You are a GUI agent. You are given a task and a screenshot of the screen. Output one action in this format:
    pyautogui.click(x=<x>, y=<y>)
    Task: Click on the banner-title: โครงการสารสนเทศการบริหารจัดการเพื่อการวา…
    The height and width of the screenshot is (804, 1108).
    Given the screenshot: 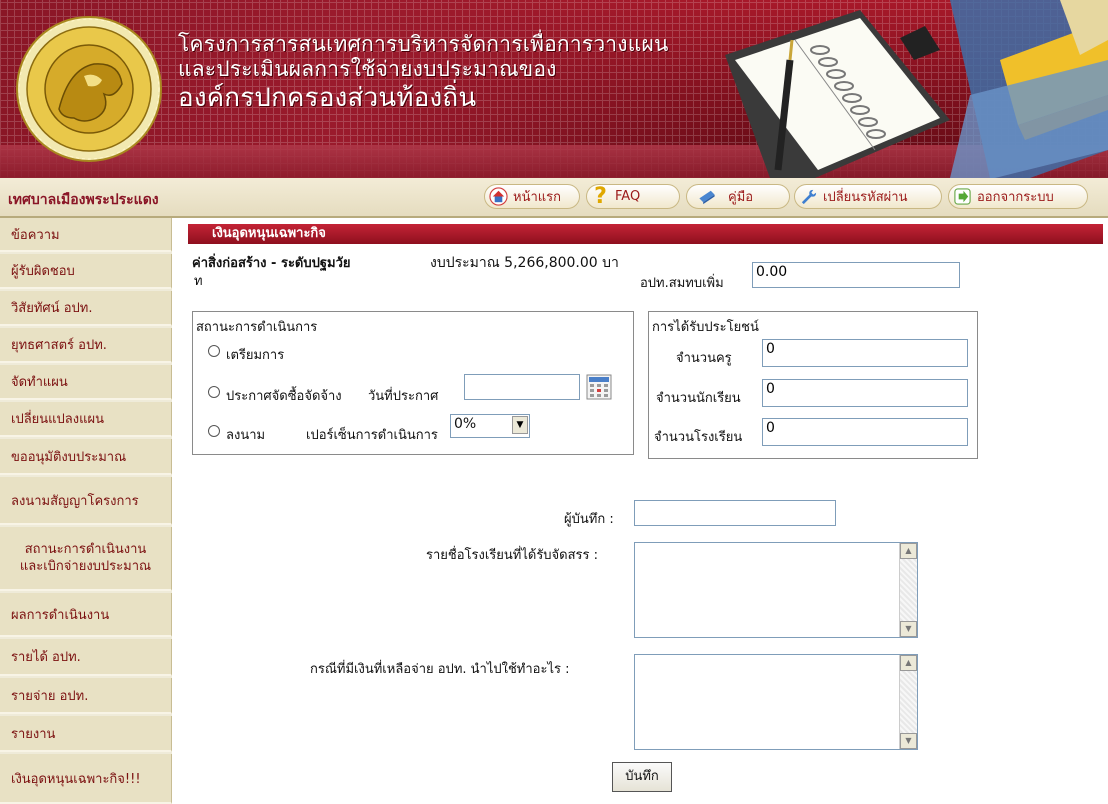 What is the action you would take?
    pyautogui.click(x=423, y=73)
    